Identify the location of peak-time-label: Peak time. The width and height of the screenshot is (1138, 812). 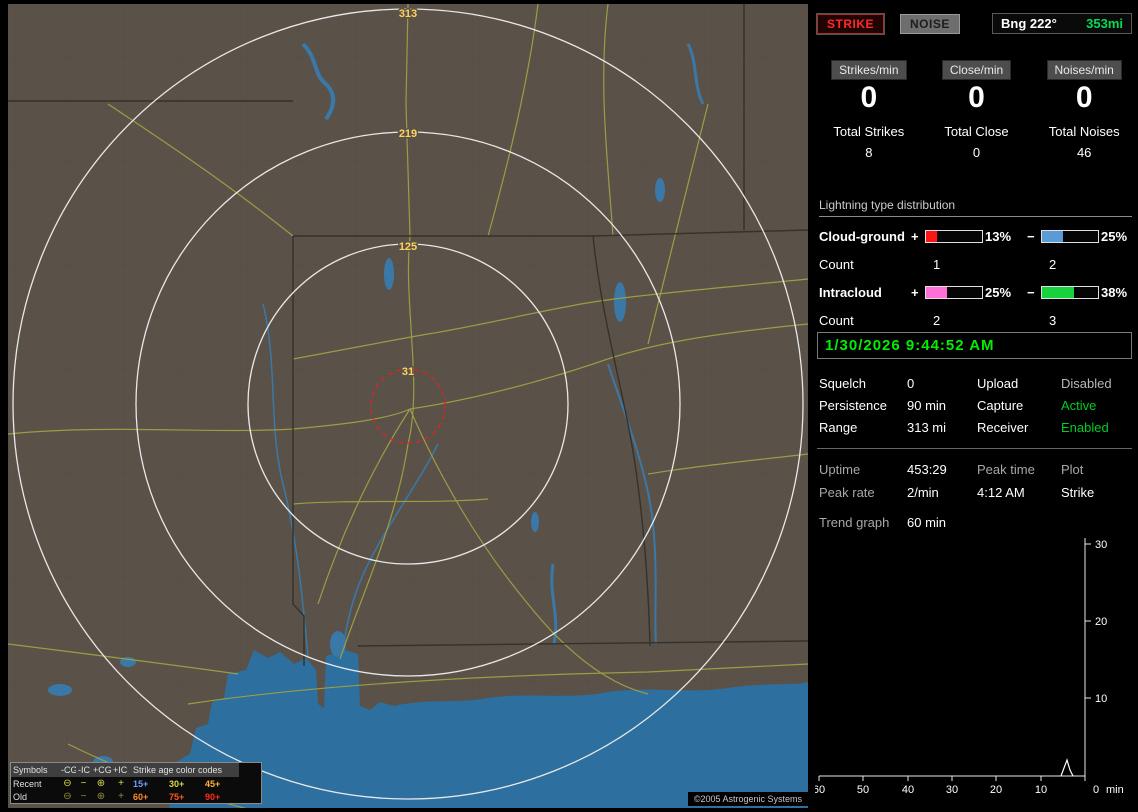
(1006, 469).